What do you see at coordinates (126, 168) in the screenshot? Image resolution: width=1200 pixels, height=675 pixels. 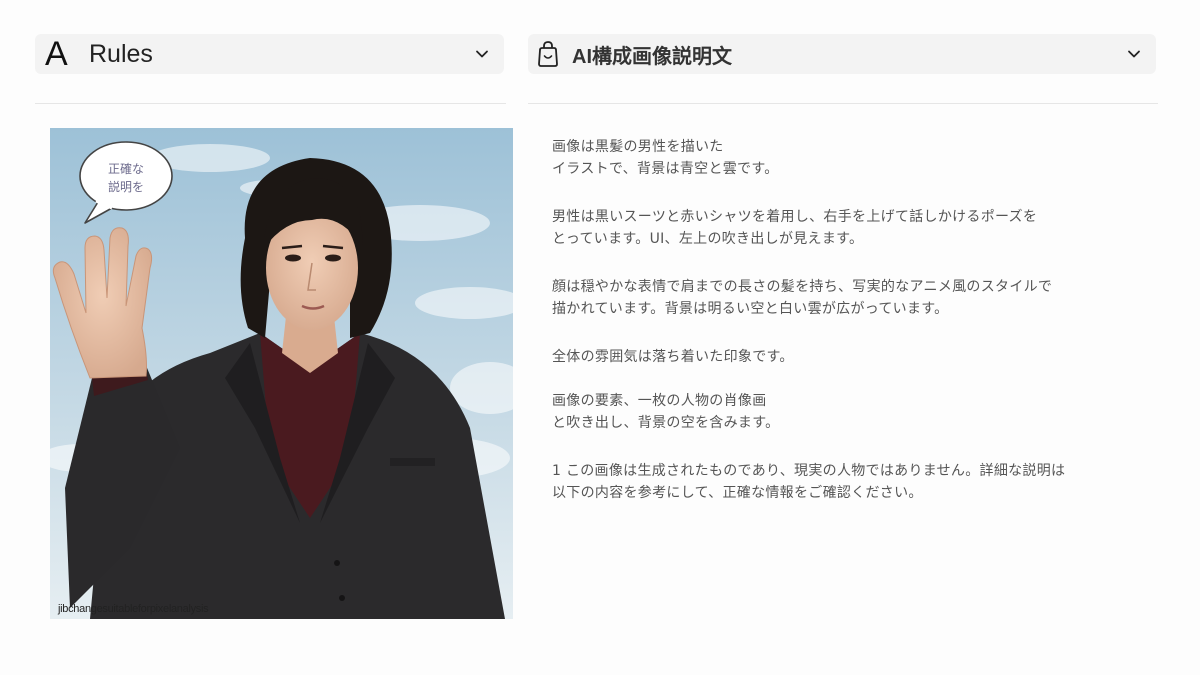 I see `bubble-text-1: 正確な` at bounding box center [126, 168].